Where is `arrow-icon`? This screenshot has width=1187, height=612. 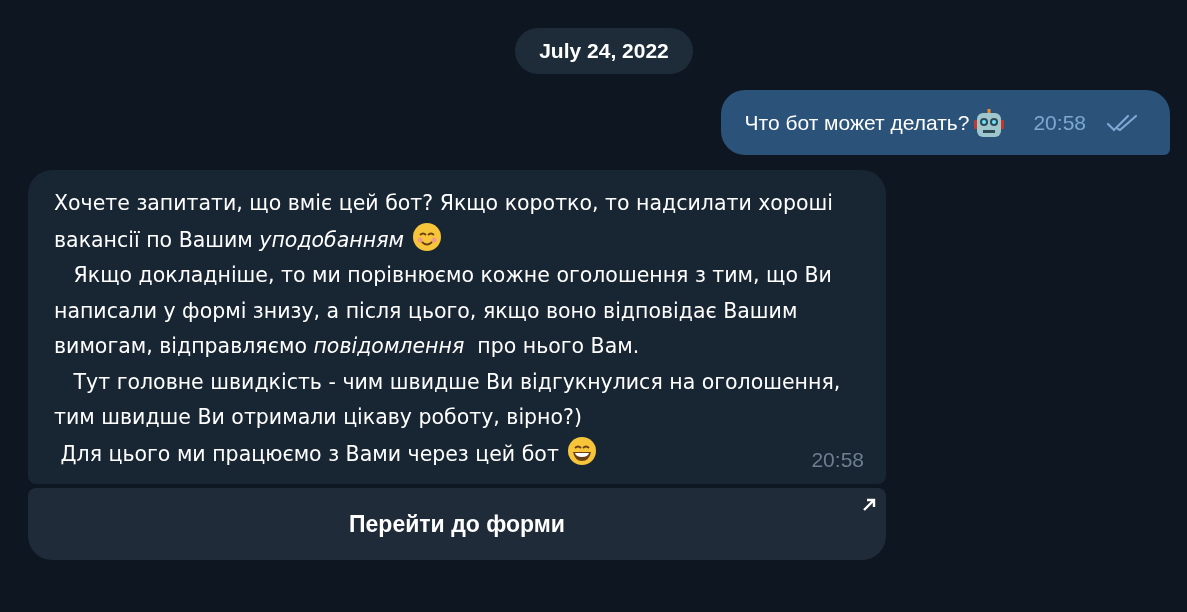
arrow-icon is located at coordinates (869, 505).